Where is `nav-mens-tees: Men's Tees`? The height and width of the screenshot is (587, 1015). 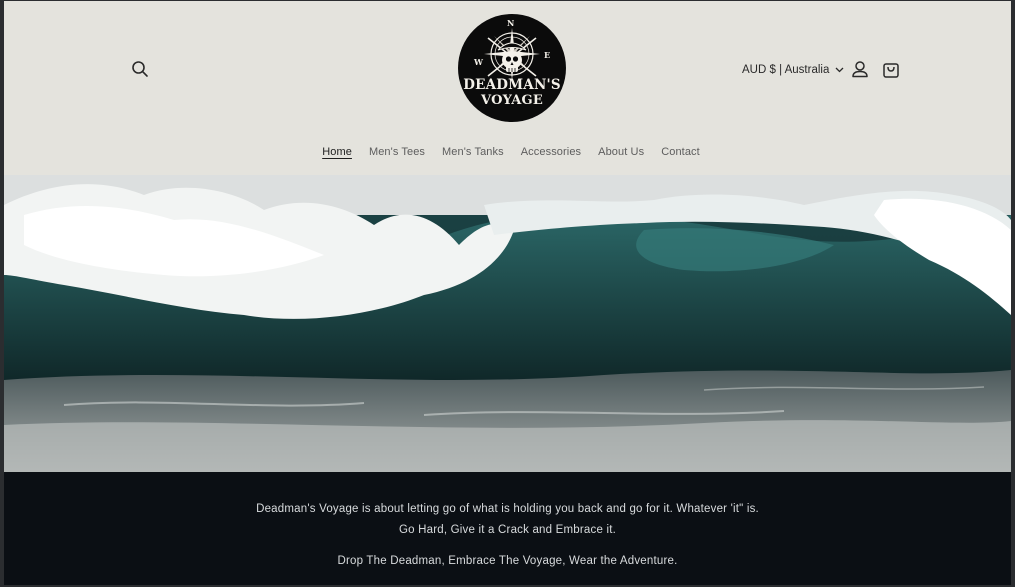 nav-mens-tees: Men's Tees is located at coordinates (397, 152).